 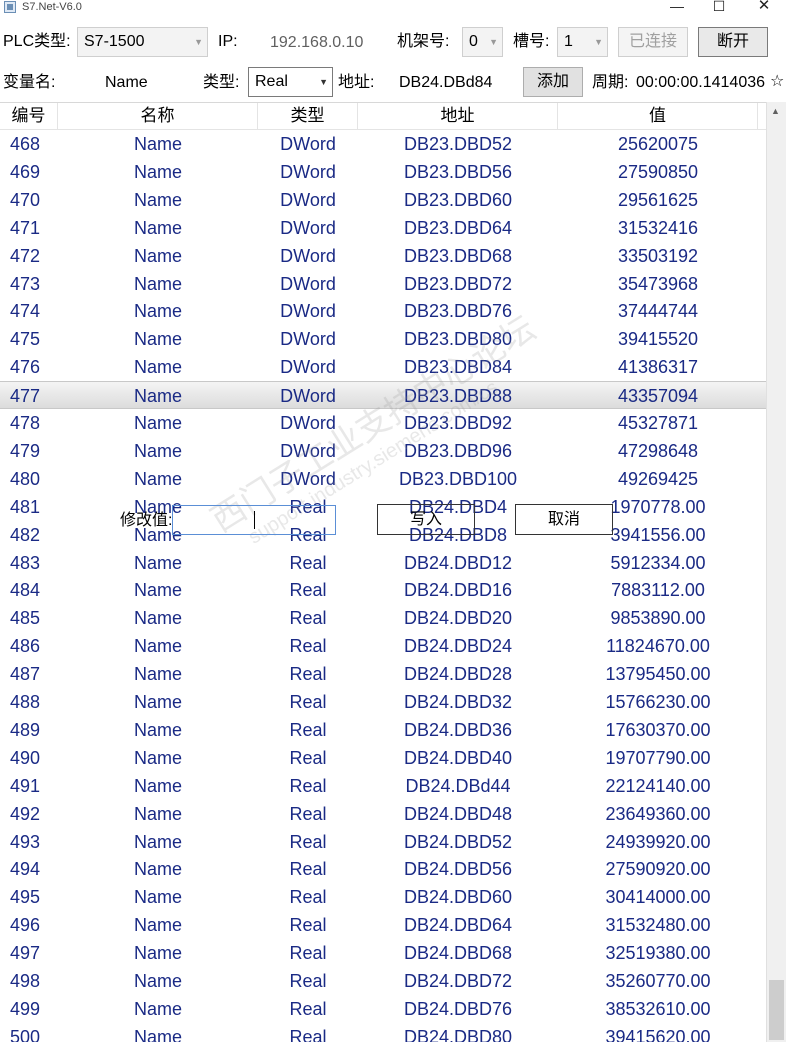 I want to click on table-row: 476 Name DWord DB23.DBD84 41386317, so click(x=383, y=367).